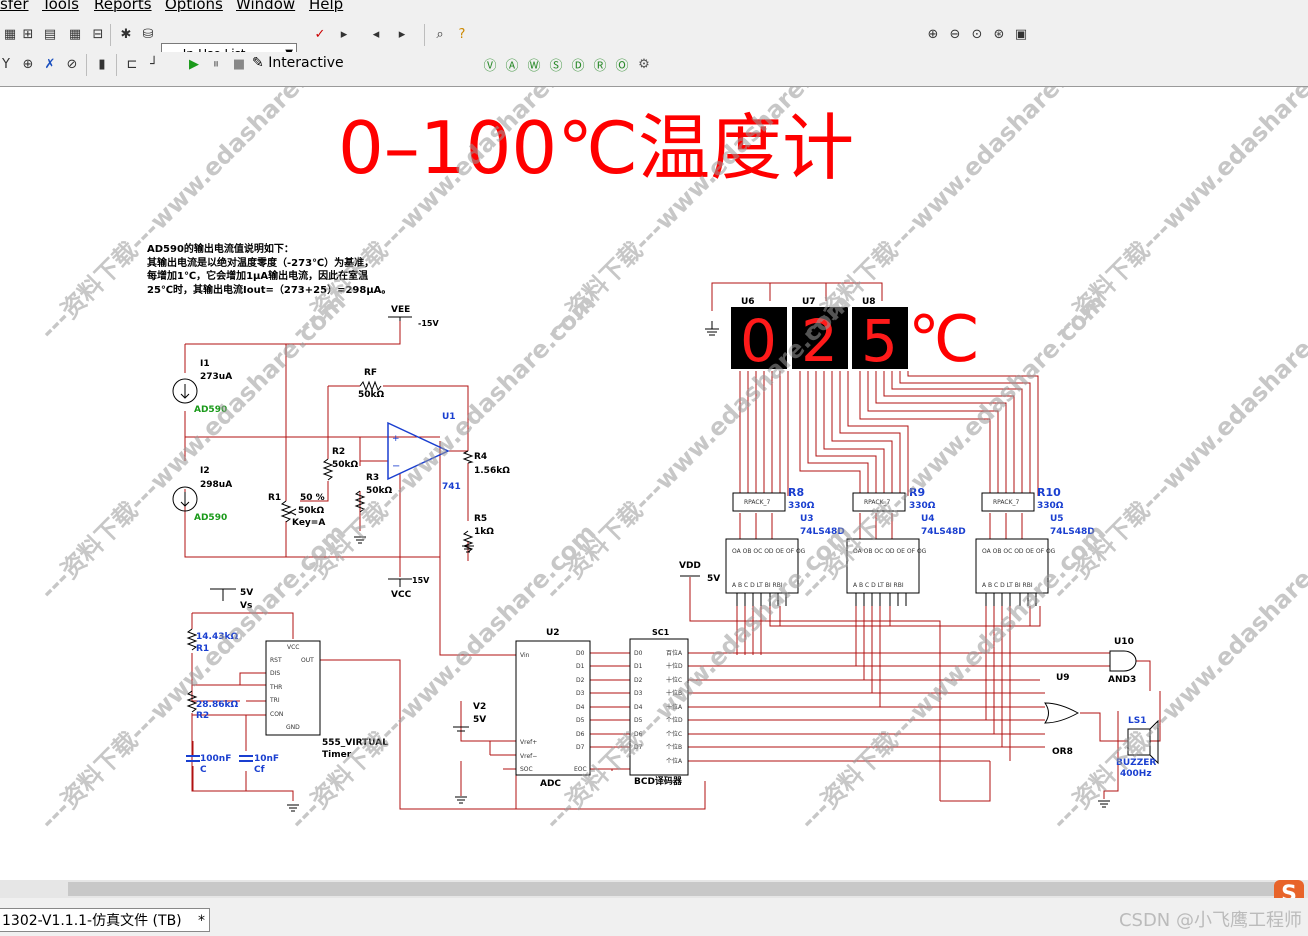 The image size is (1308, 936). I want to click on menu-help: Help, so click(326, 6).